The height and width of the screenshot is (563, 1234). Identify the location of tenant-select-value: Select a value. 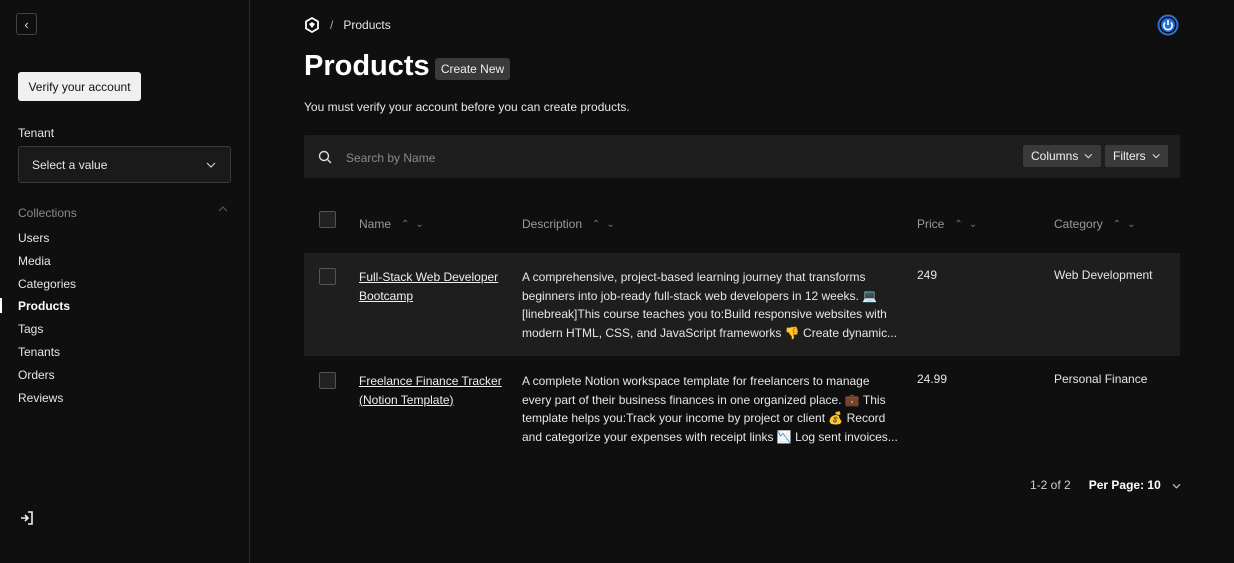
(70, 164).